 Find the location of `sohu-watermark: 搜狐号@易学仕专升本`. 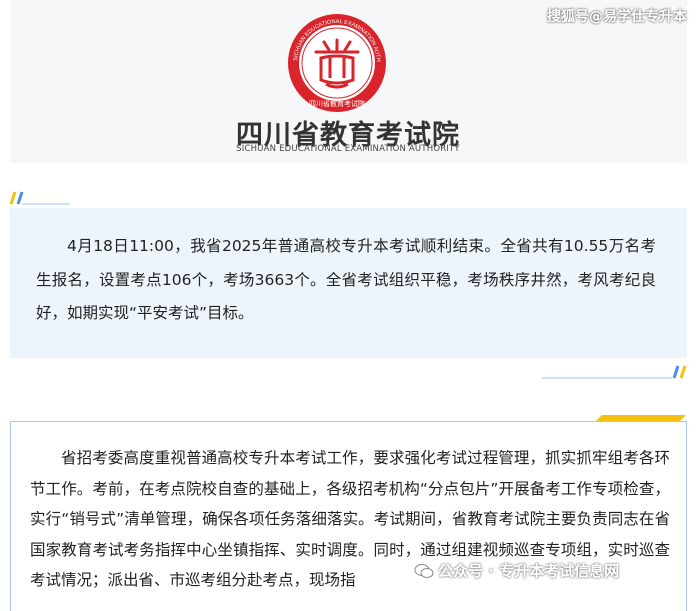

sohu-watermark: 搜狐号@易学仕专升本 is located at coordinates (617, 17).